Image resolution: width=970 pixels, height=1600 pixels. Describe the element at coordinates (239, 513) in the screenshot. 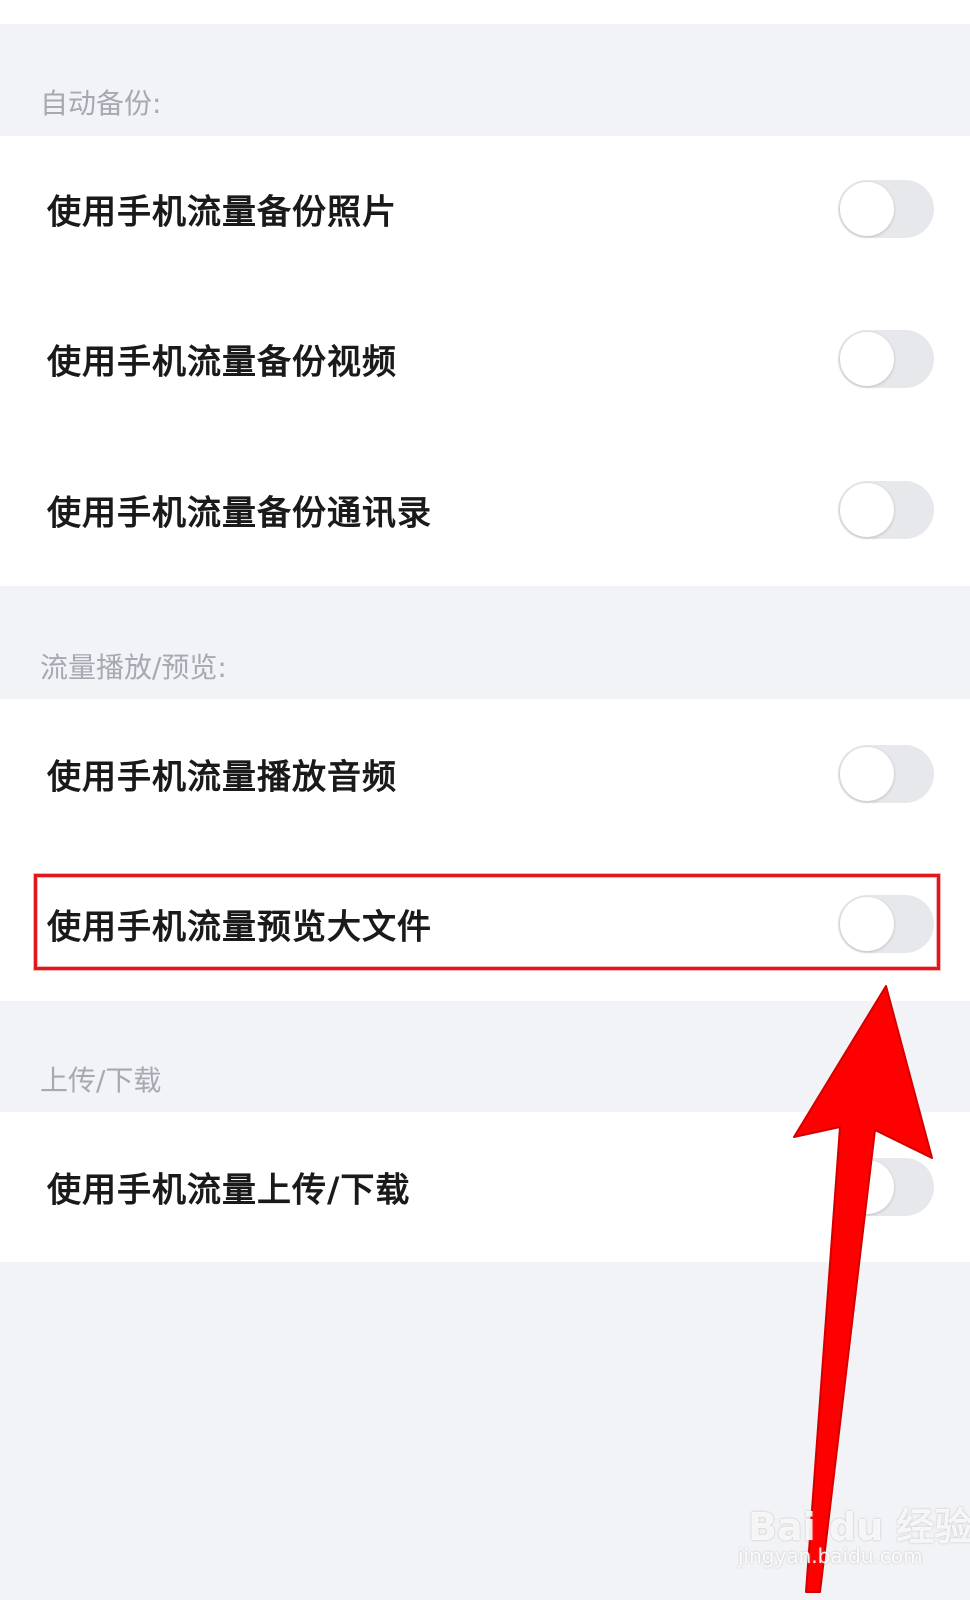

I see `setting-label: 使用手机流量备份通讯录` at that location.